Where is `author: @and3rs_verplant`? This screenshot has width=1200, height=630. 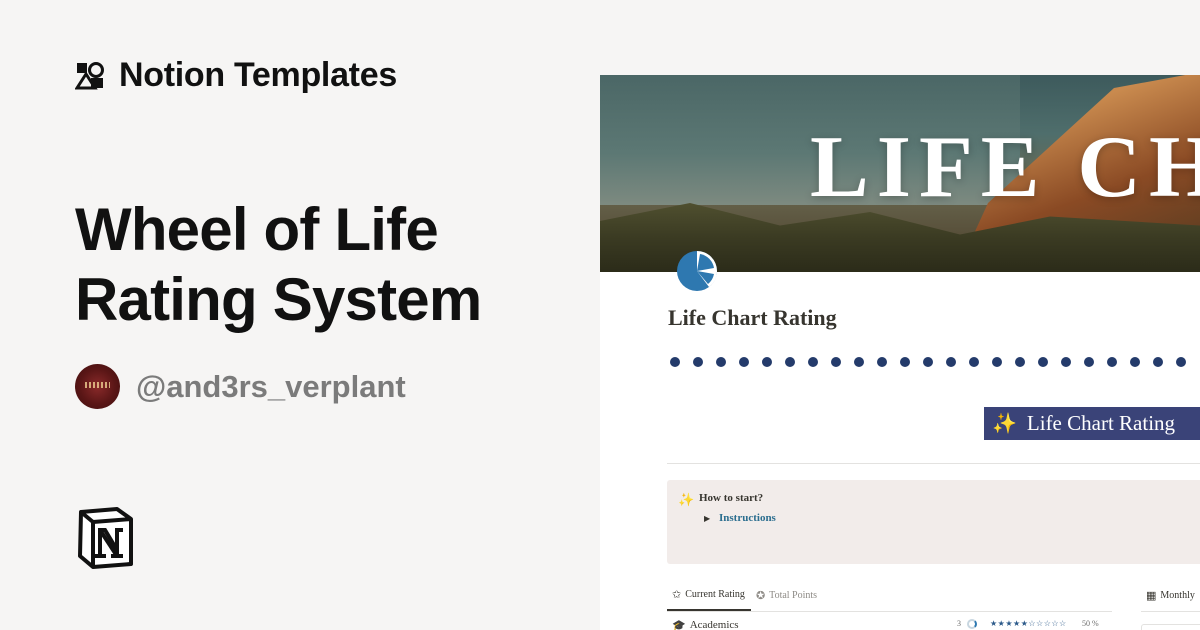 author: @and3rs_verplant is located at coordinates (240, 386).